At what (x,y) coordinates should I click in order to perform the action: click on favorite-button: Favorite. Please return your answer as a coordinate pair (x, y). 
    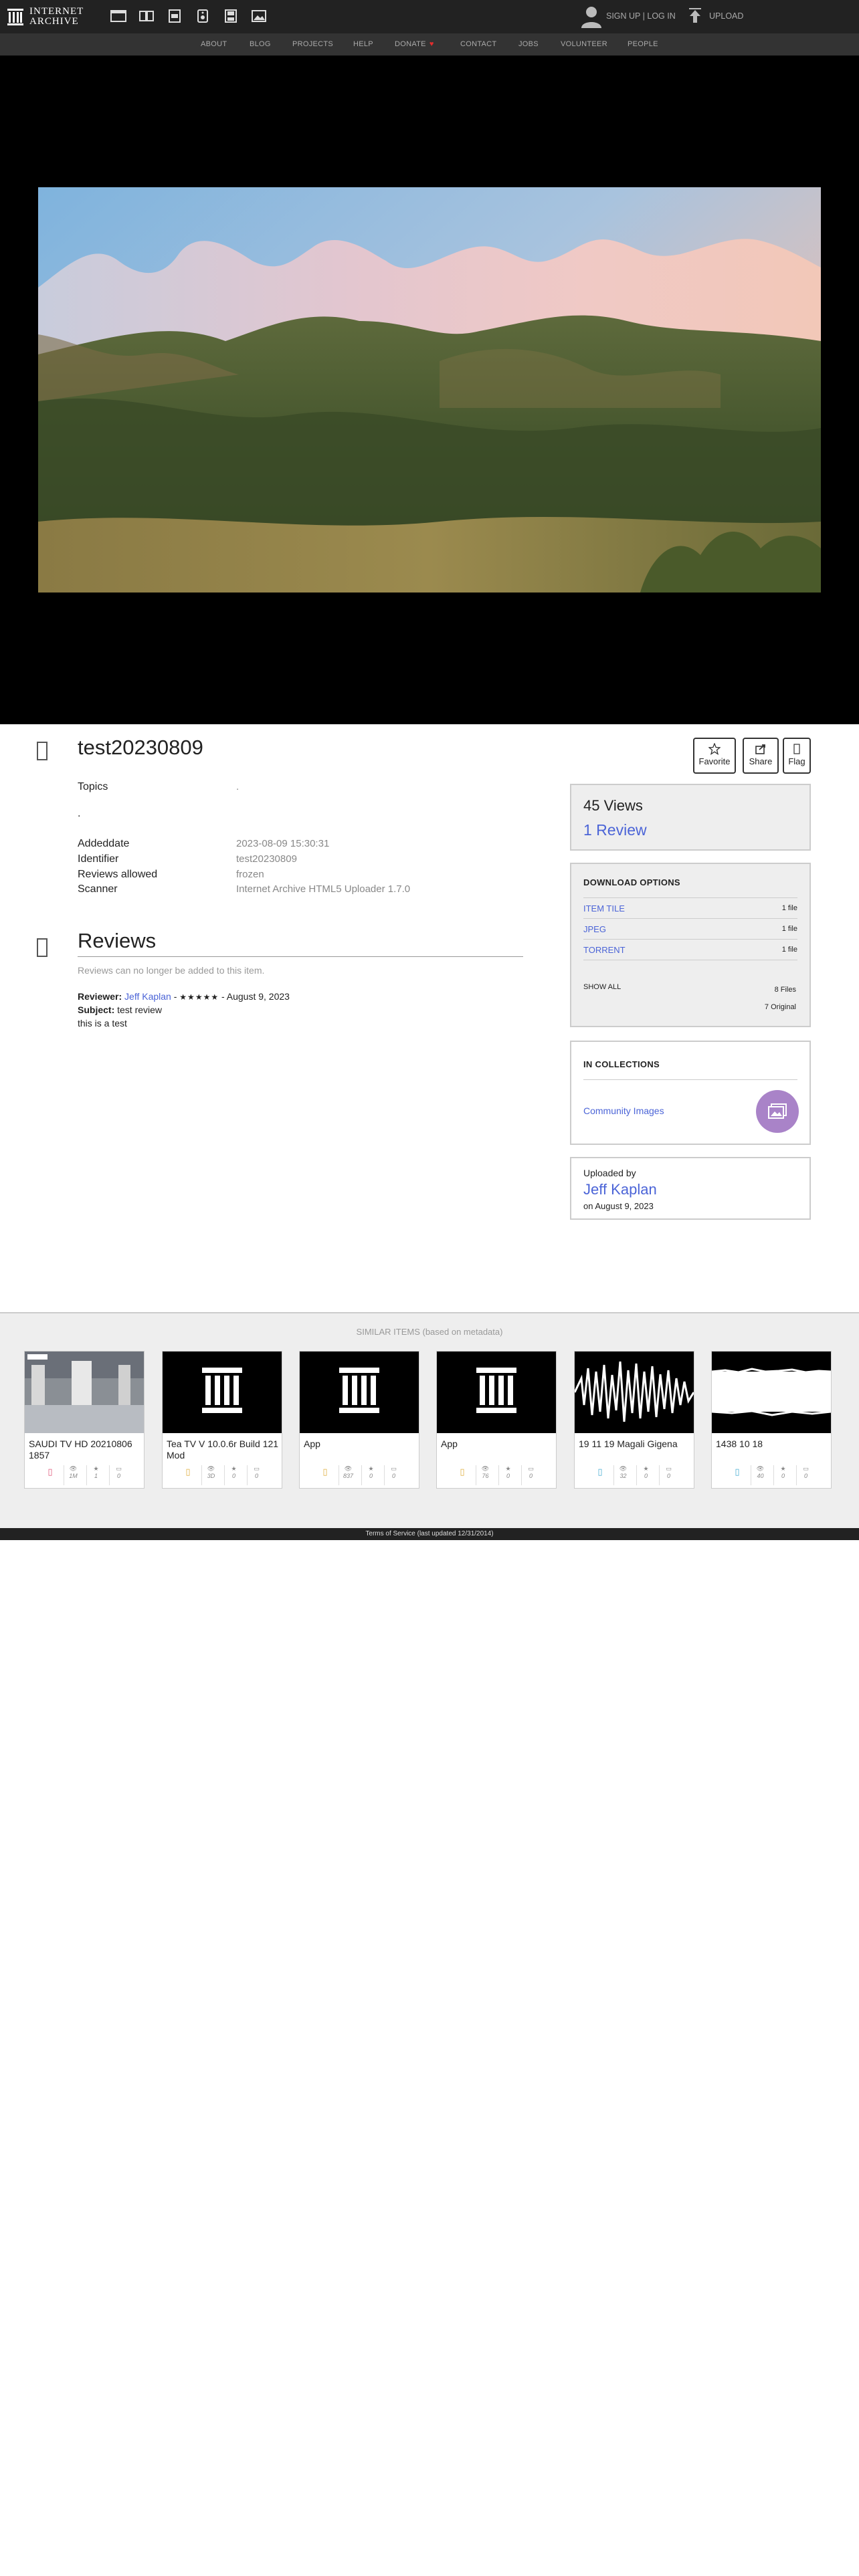
    Looking at the image, I should click on (715, 756).